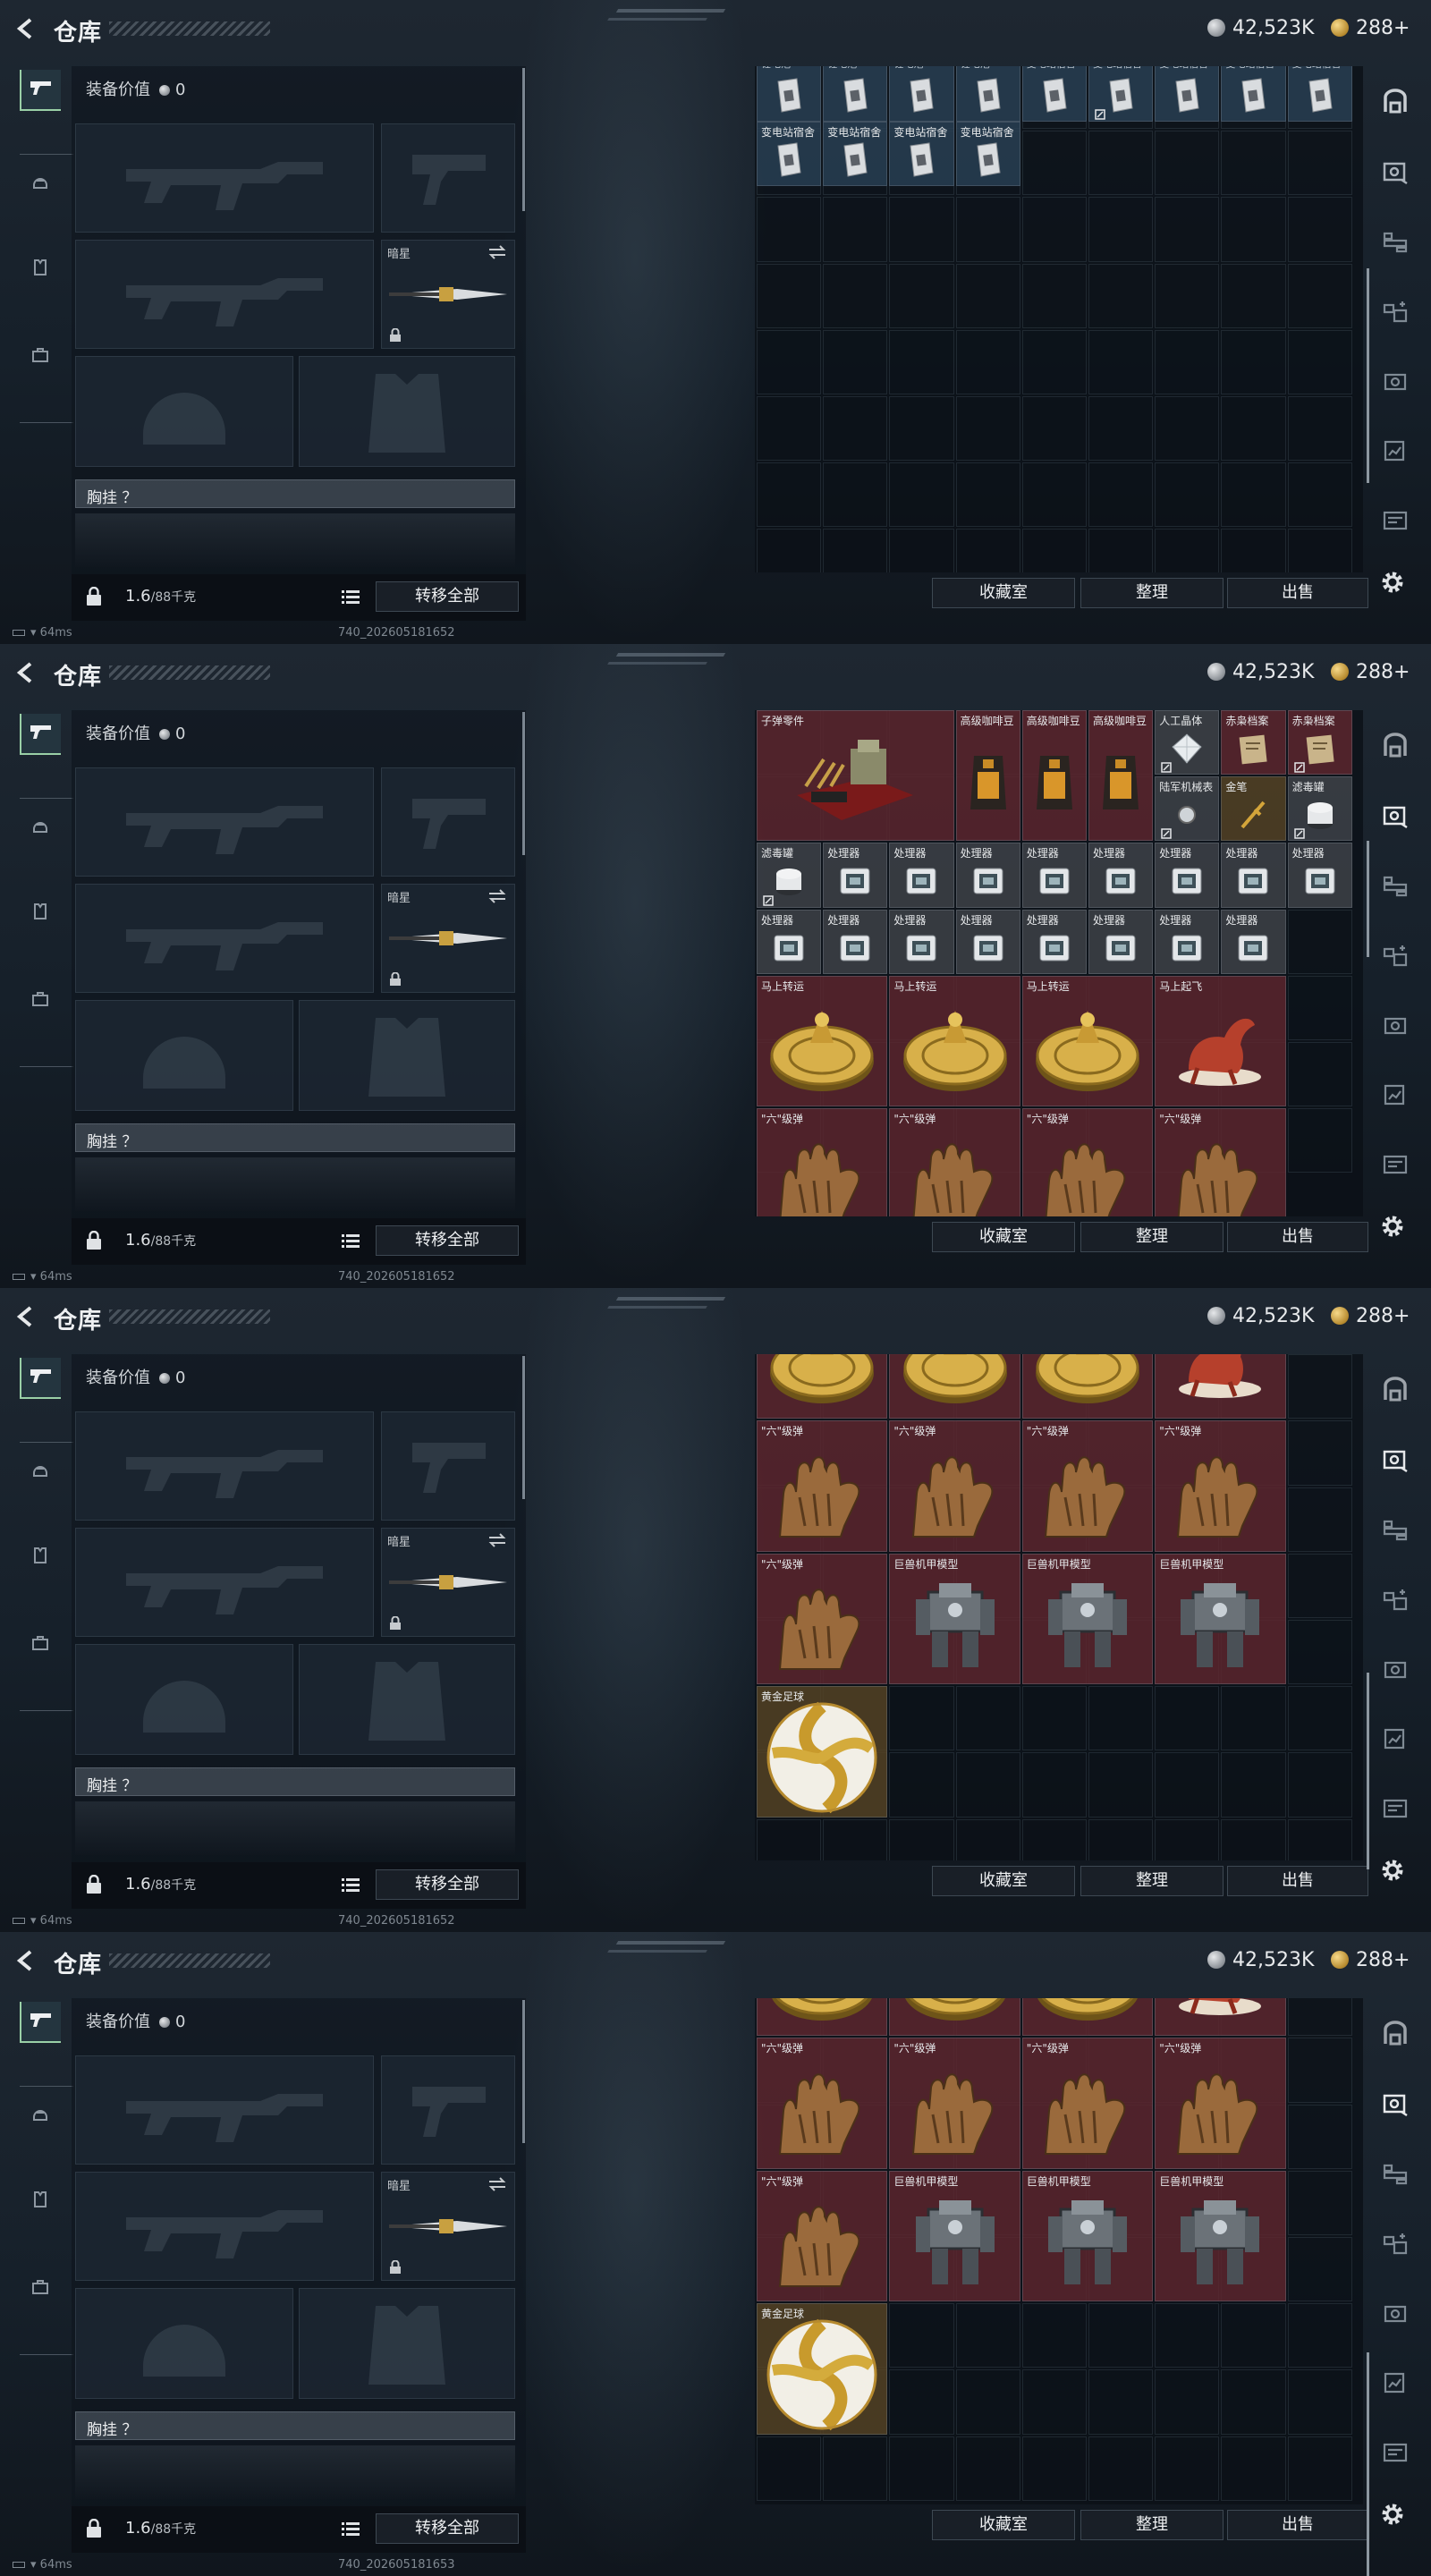  I want to click on battery-item: 变电站宿舍, so click(1253, 94).